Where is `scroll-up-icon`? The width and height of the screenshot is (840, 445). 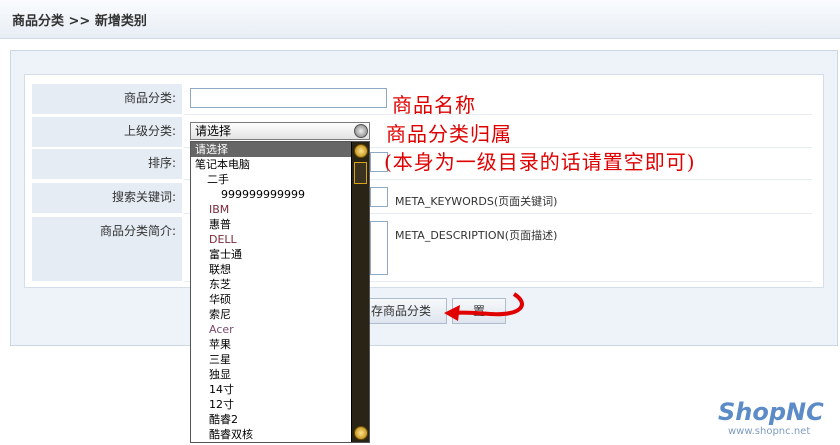
scroll-up-icon is located at coordinates (361, 151).